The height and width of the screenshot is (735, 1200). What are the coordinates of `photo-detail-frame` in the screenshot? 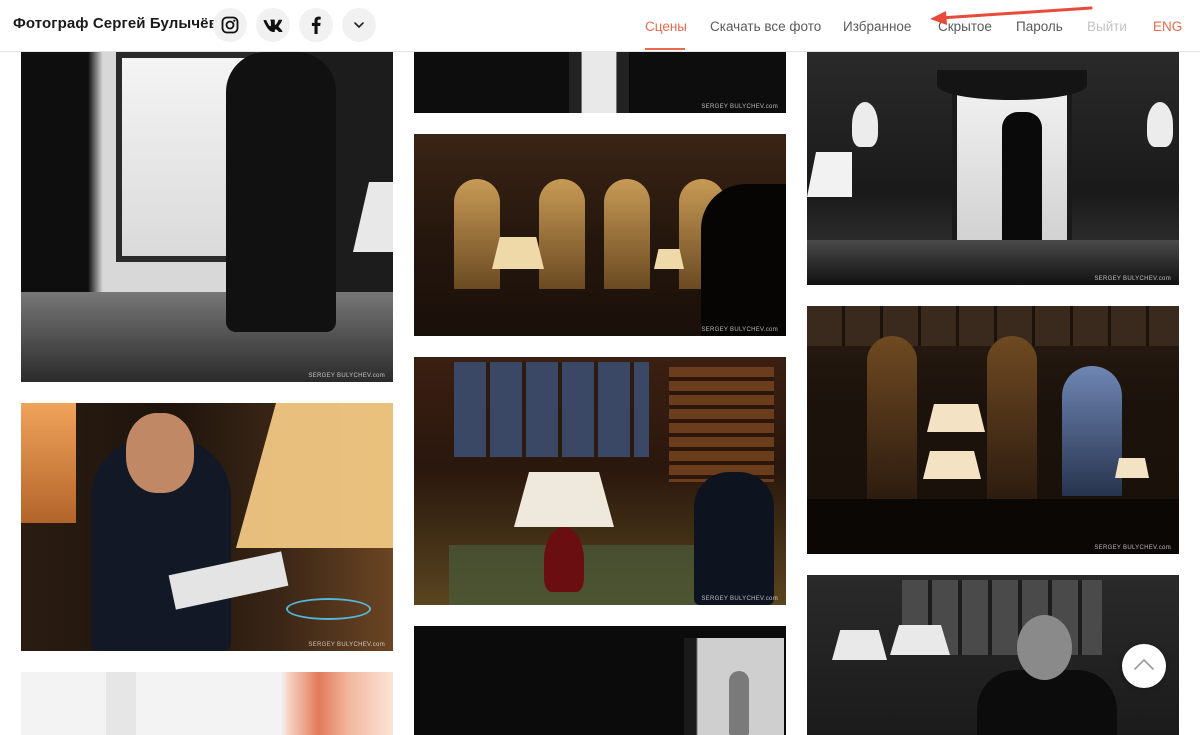 It's located at (121, 703).